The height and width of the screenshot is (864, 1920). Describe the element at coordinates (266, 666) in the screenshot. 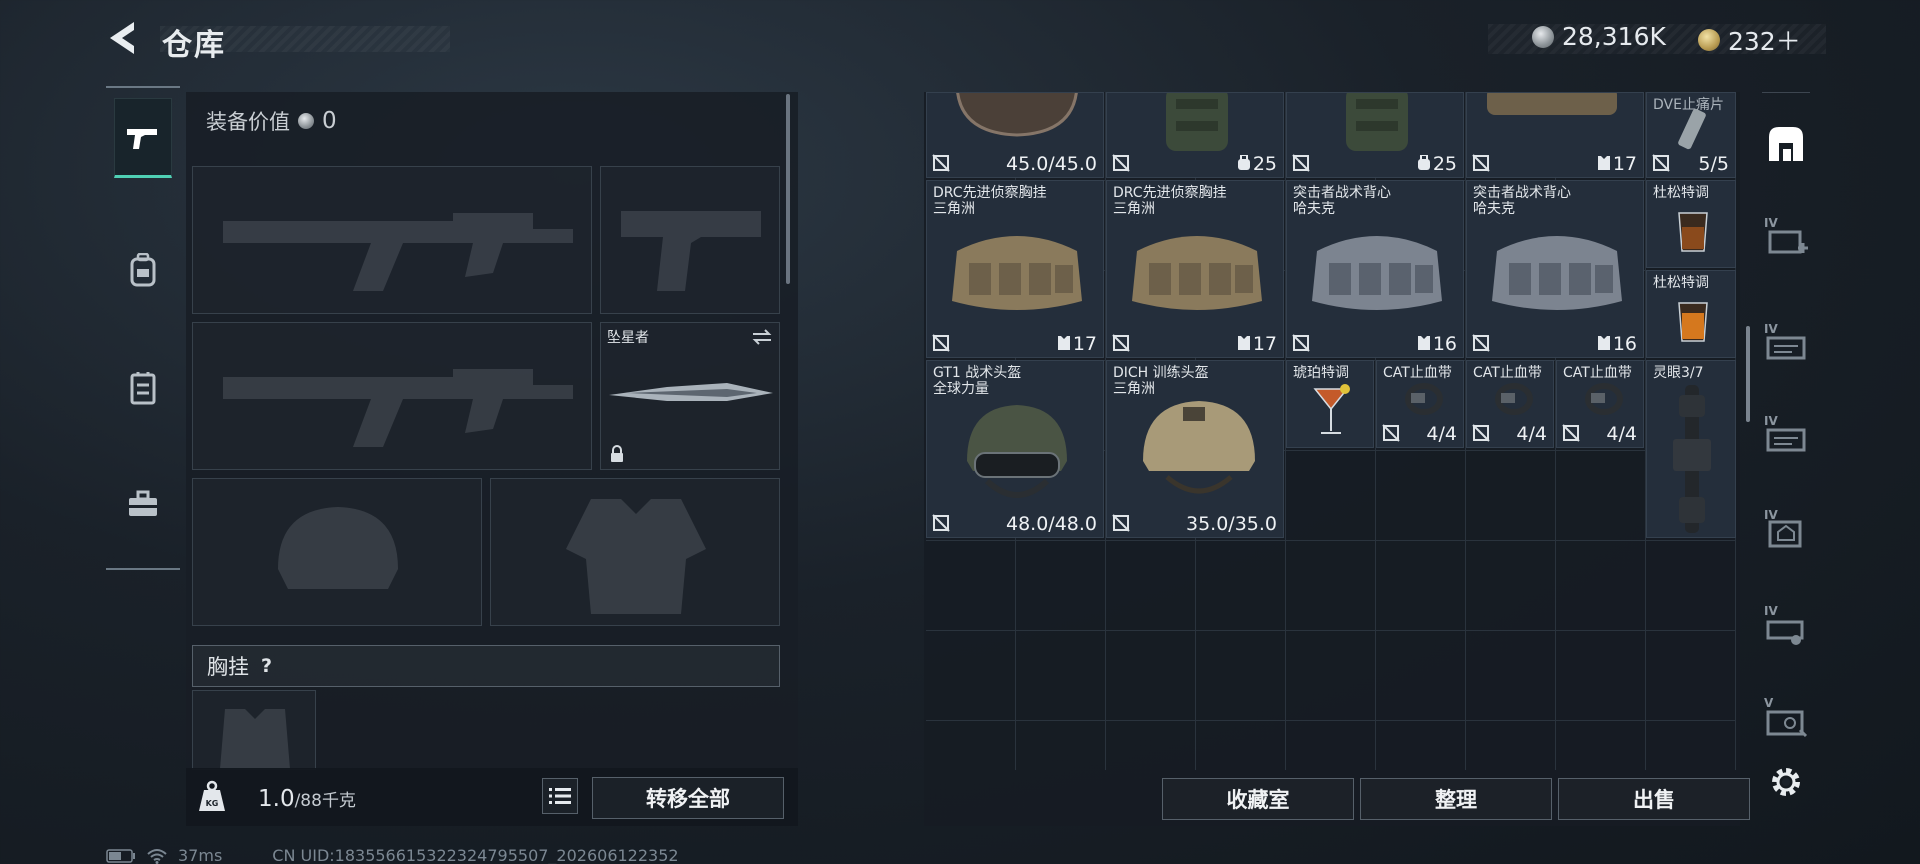

I see `help-icon: ?` at that location.